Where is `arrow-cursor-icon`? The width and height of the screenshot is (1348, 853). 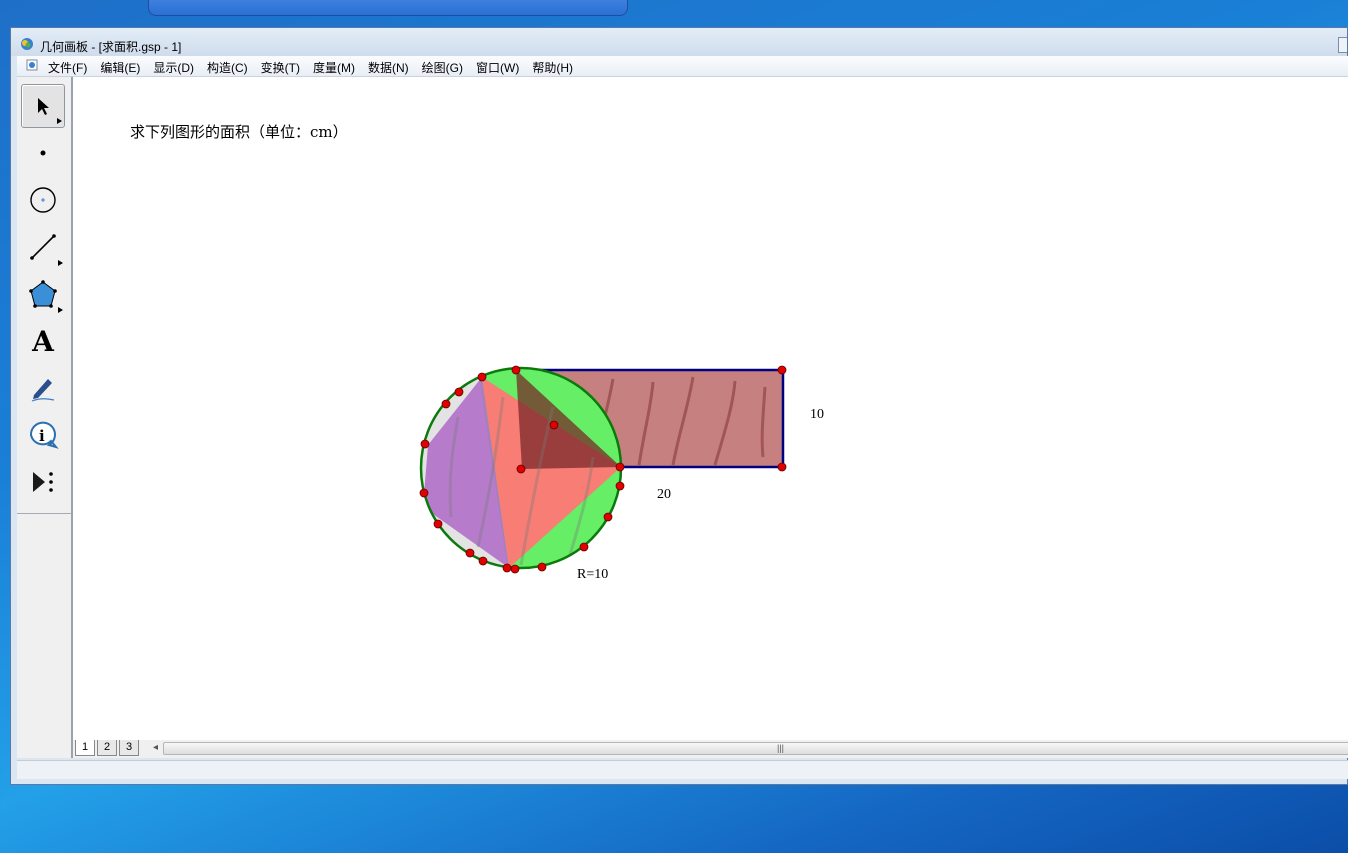
arrow-cursor-icon is located at coordinates (43, 106).